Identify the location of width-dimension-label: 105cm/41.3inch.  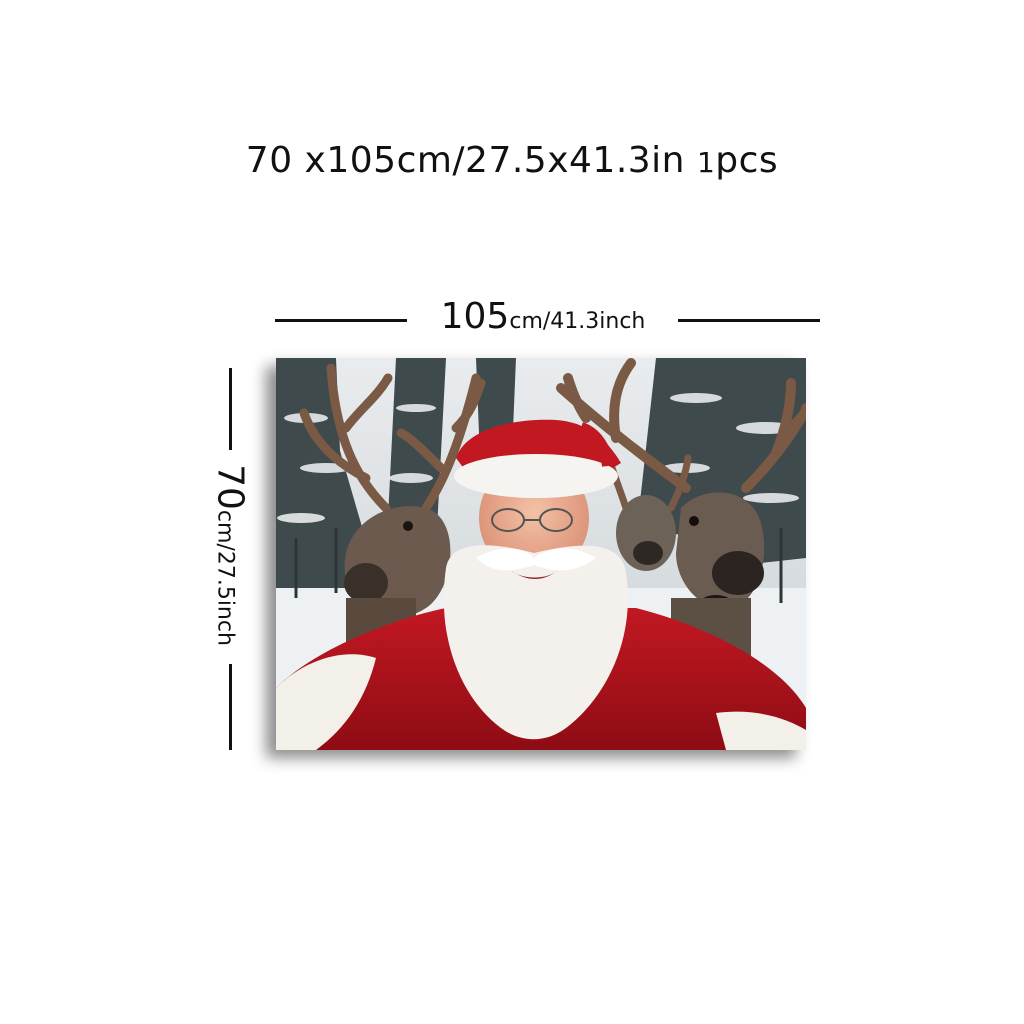
(543, 316).